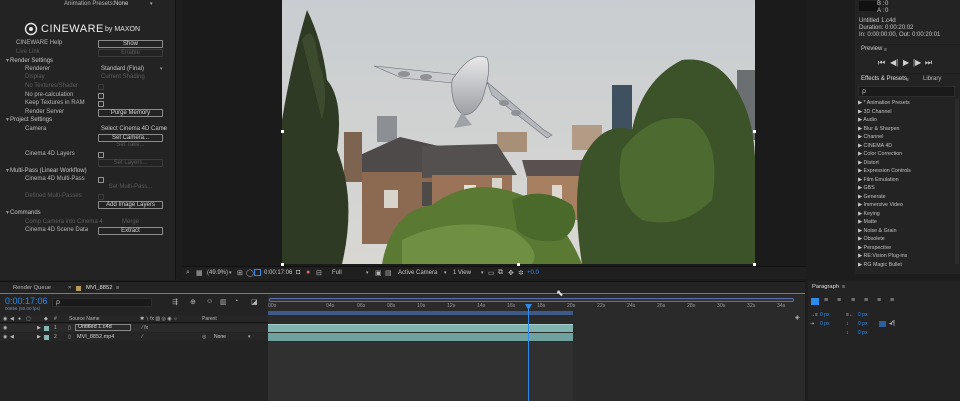  What do you see at coordinates (209, 319) in the screenshot?
I see `parent-column: Parent` at bounding box center [209, 319].